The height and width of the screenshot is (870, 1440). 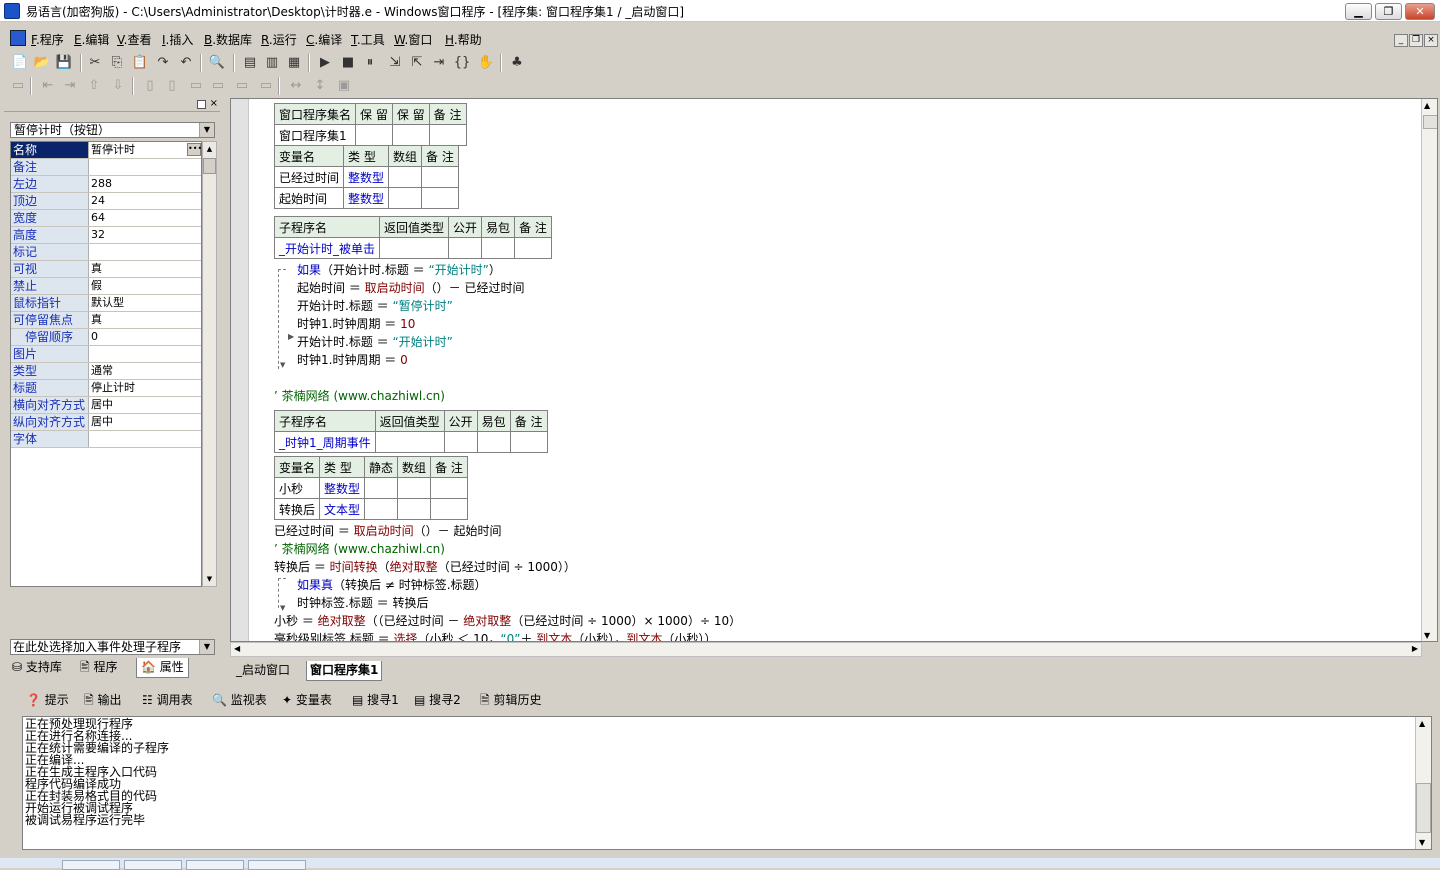 What do you see at coordinates (370, 63) in the screenshot?
I see `toolbar-button: ⏸` at bounding box center [370, 63].